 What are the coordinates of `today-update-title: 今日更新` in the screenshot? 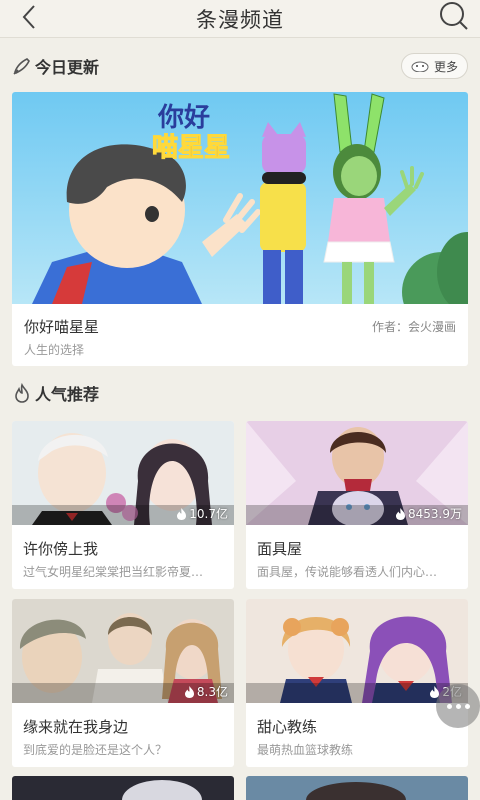 It's located at (67, 67).